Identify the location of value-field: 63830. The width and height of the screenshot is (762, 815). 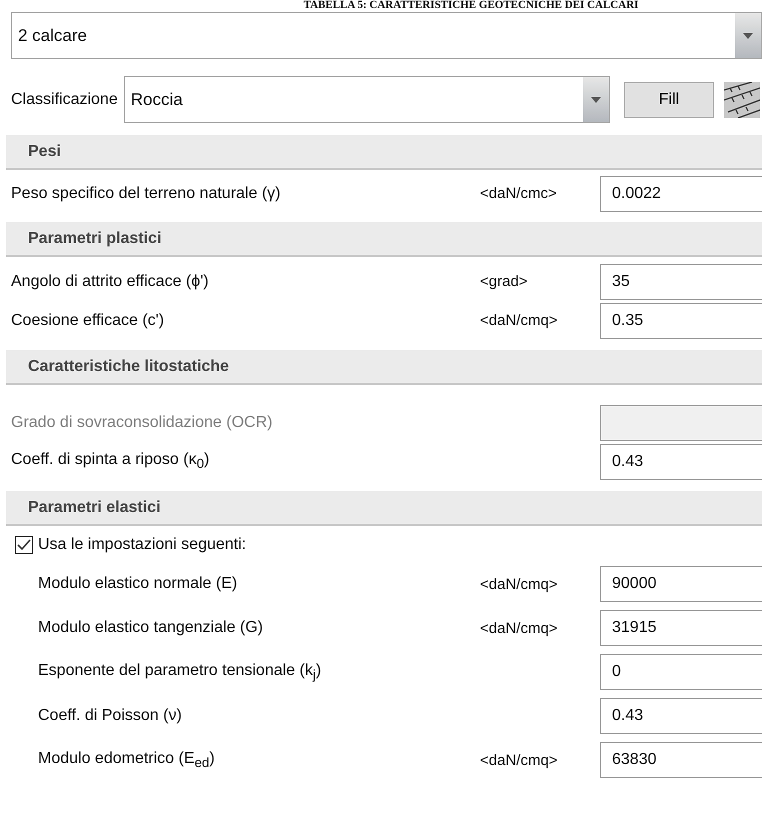
(681, 760).